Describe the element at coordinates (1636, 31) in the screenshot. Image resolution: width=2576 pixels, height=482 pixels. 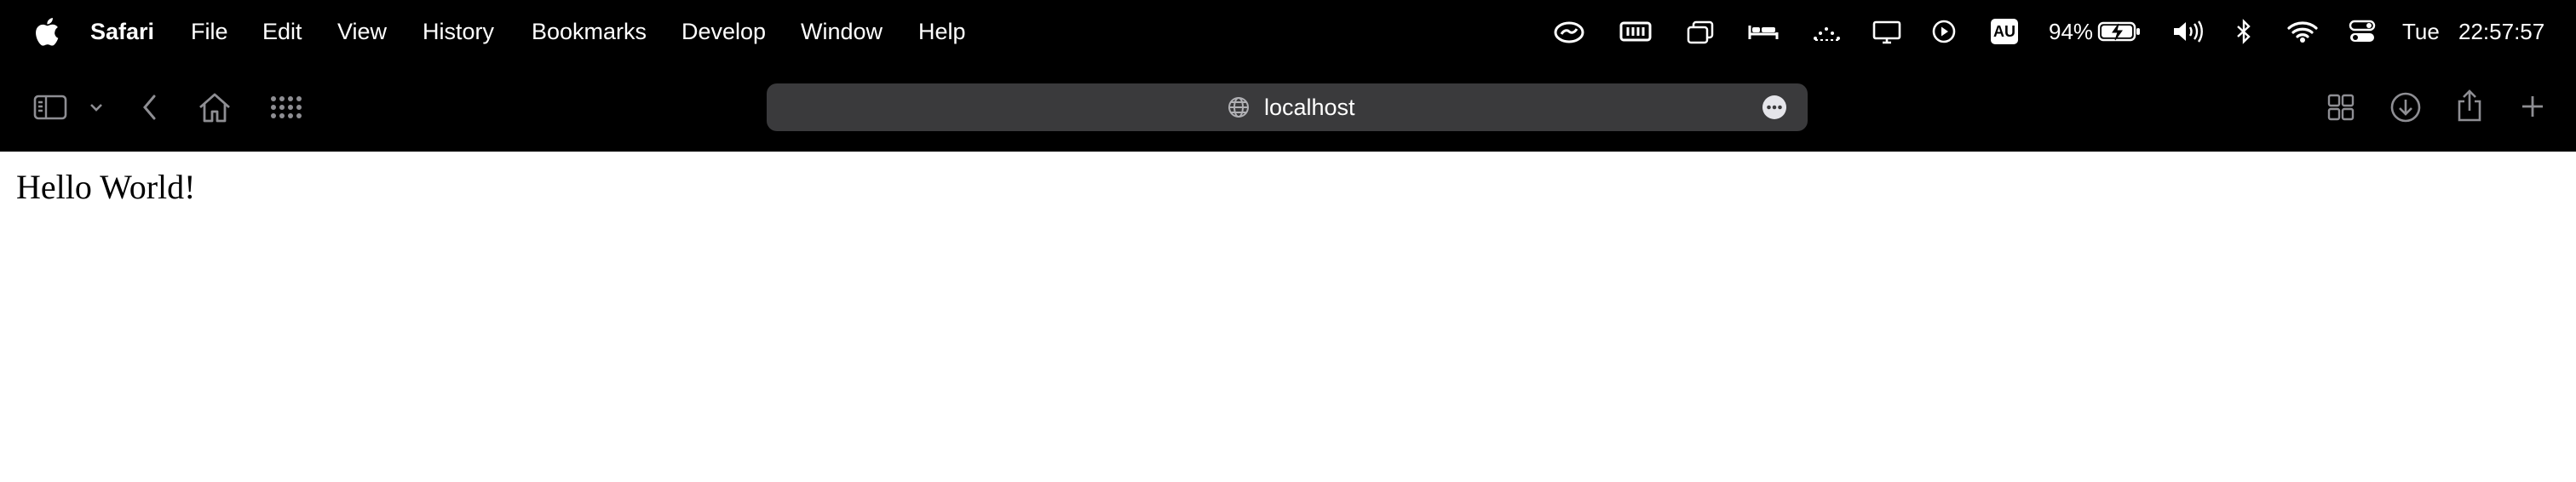
I see `memory-icon` at that location.